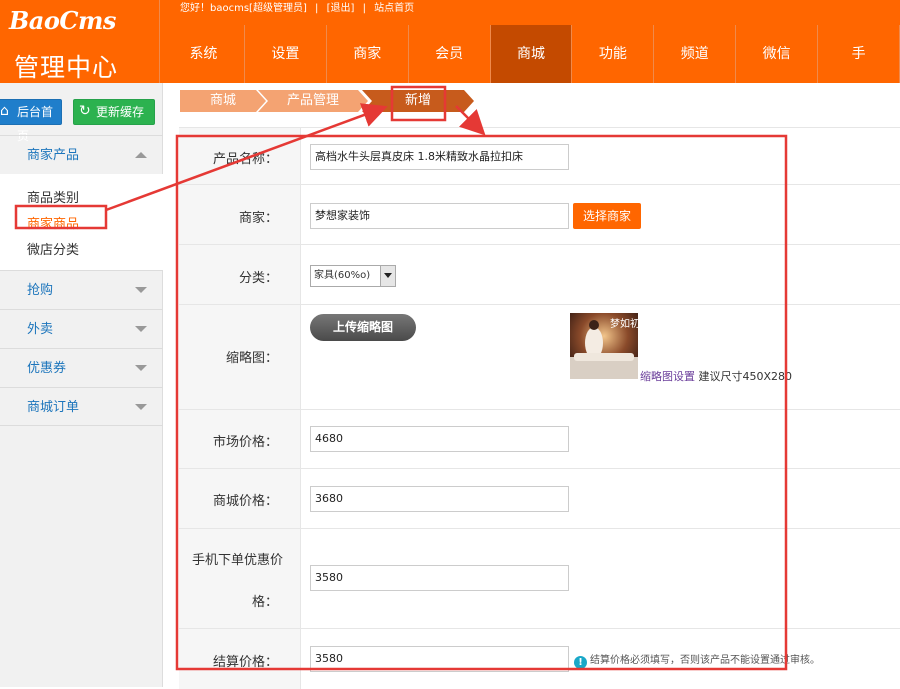 This screenshot has height=689, width=900. What do you see at coordinates (120, 112) in the screenshot?
I see `refresh-cache-label: 更新缓存` at bounding box center [120, 112].